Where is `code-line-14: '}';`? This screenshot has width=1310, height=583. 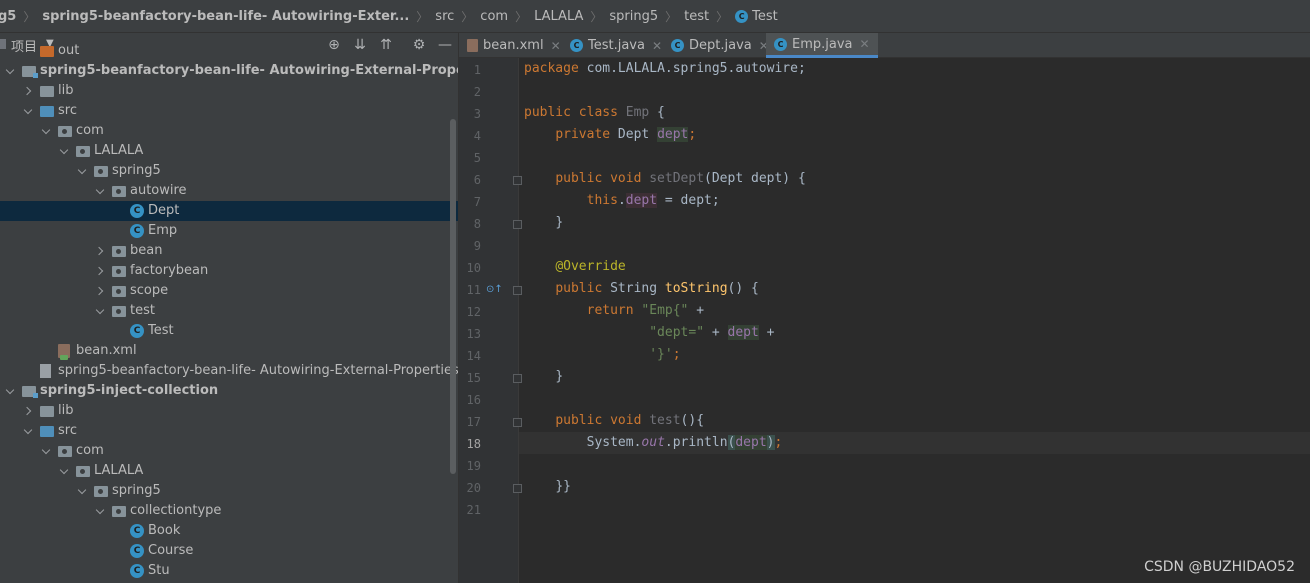 code-line-14: '}'; is located at coordinates (665, 354).